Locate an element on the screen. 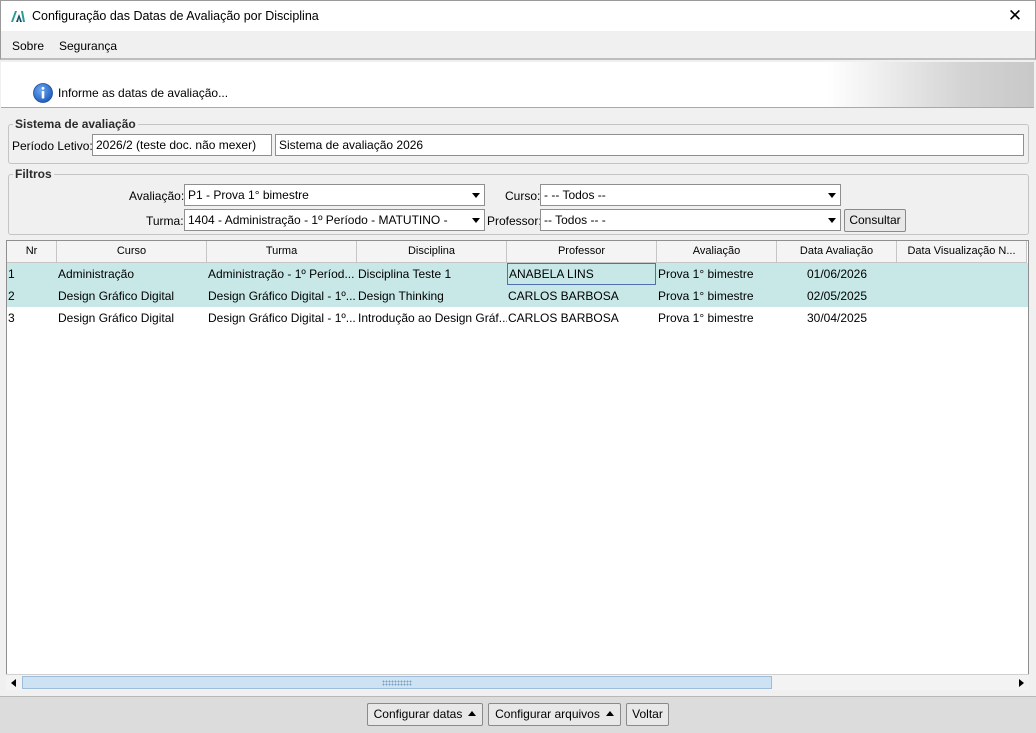  configurar-arquivos-button: Configurar arquivos is located at coordinates (554, 714).